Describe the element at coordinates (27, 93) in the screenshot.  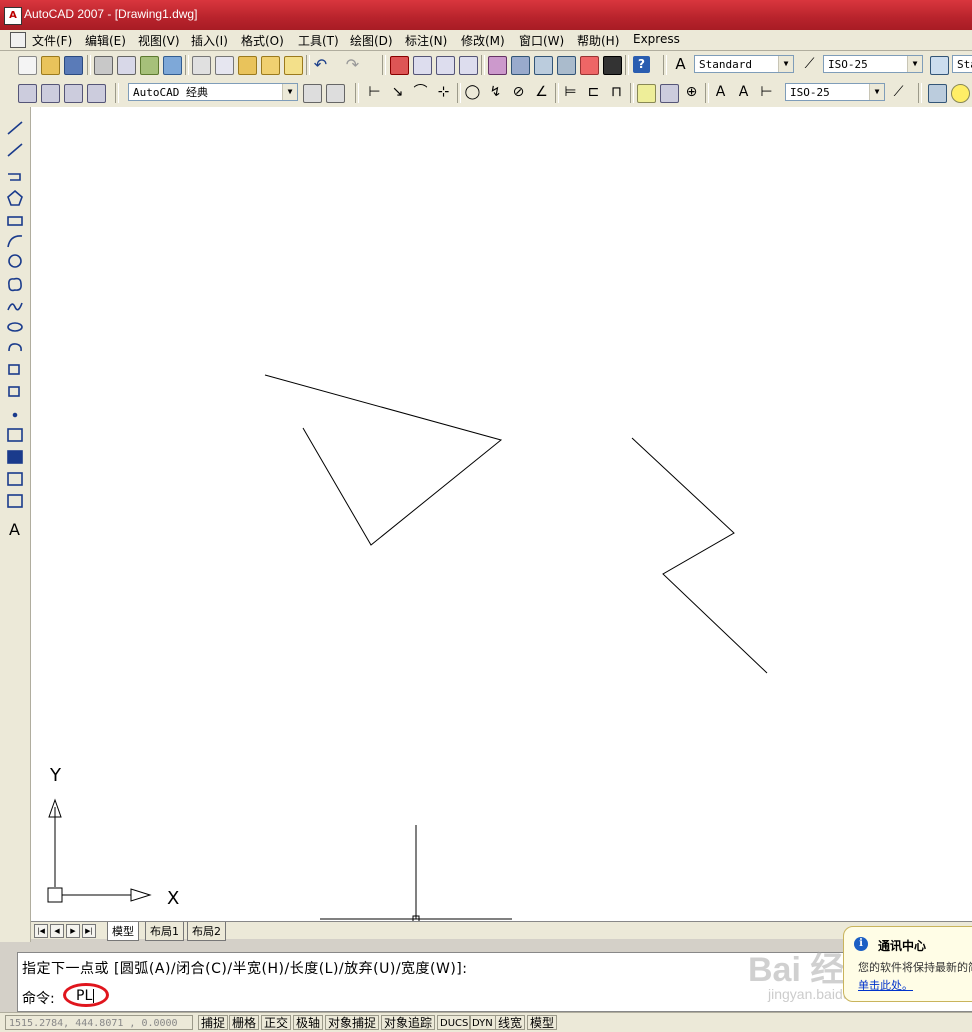
I see `workspace-settings-icon` at that location.